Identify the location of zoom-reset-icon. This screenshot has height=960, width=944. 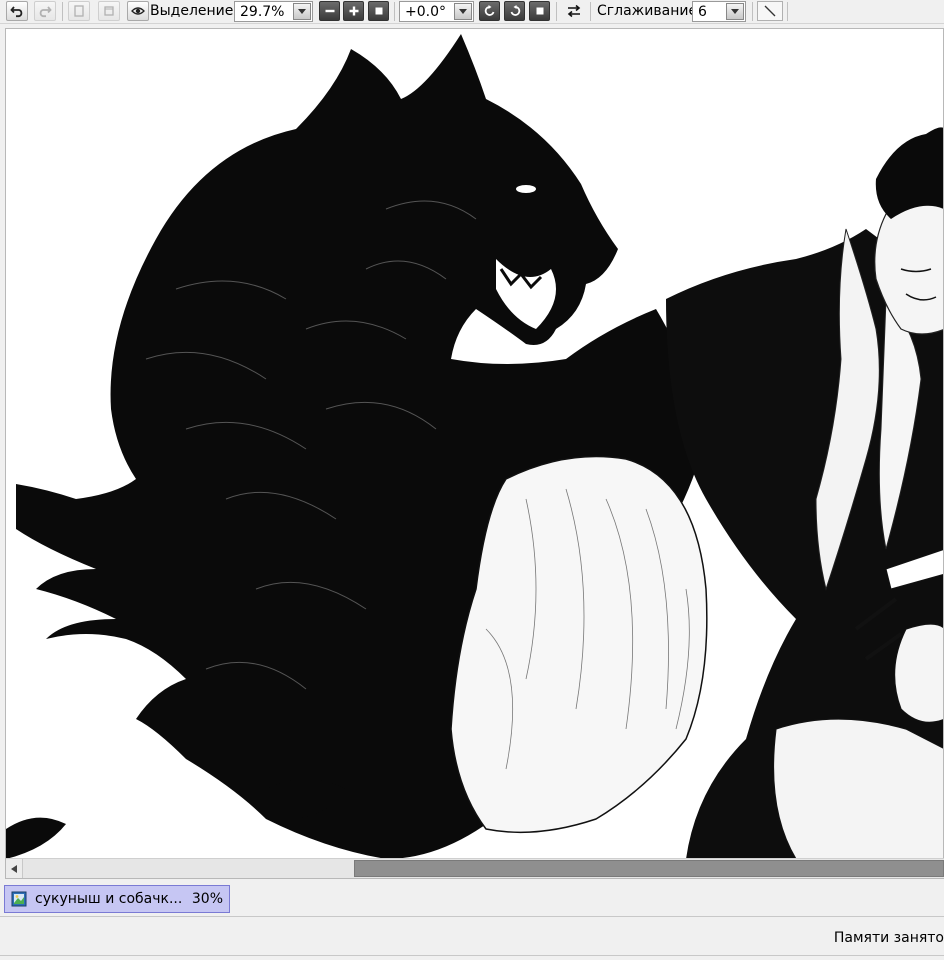
(378, 11).